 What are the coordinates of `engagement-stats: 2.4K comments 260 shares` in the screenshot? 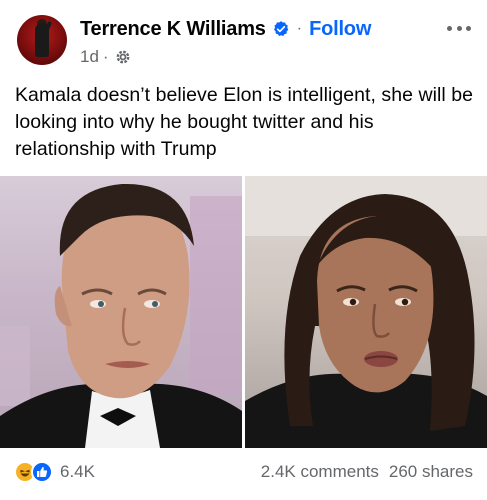 It's located at (367, 472).